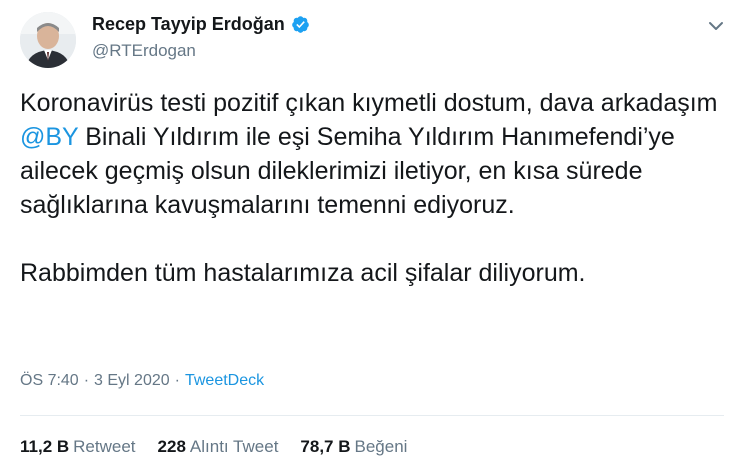  Describe the element at coordinates (381, 446) in the screenshot. I see `like-label: Beğeni` at that location.